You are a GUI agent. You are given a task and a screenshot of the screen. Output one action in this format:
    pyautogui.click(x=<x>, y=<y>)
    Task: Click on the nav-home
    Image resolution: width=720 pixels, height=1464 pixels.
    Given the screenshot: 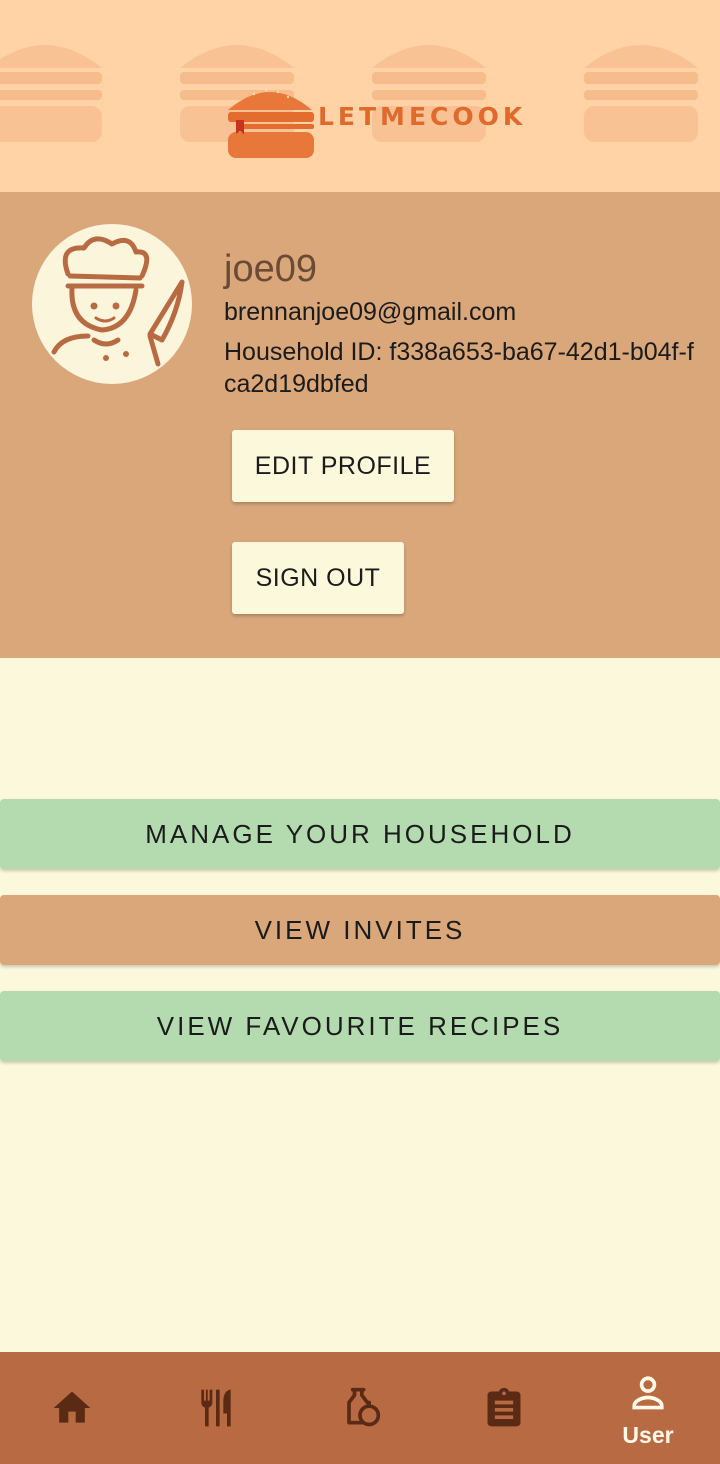 What is the action you would take?
    pyautogui.click(x=72, y=1408)
    